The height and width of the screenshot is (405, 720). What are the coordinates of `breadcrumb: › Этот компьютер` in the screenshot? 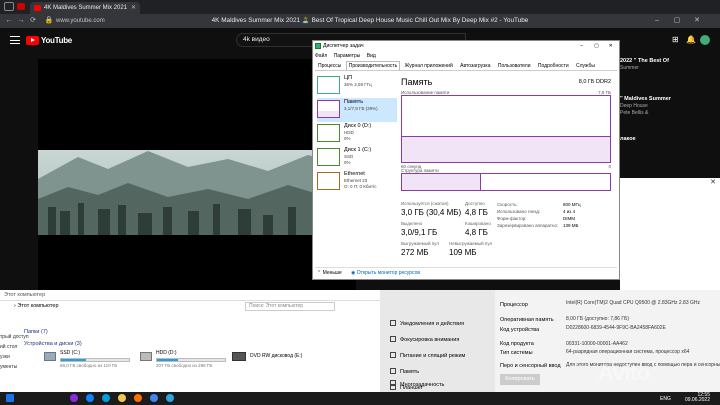 It's located at (36, 306).